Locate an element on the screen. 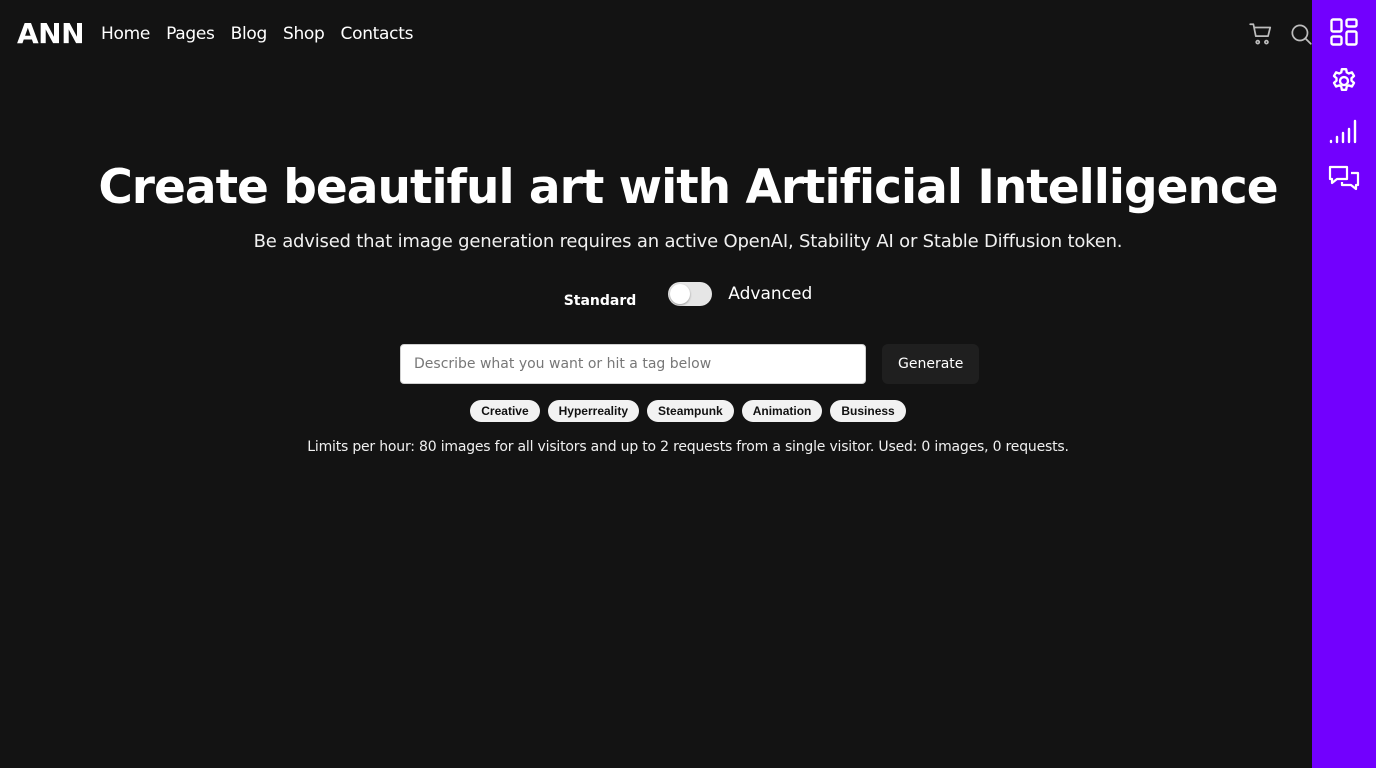 The width and height of the screenshot is (1376, 768). header-icons is located at coordinates (1284, 35).